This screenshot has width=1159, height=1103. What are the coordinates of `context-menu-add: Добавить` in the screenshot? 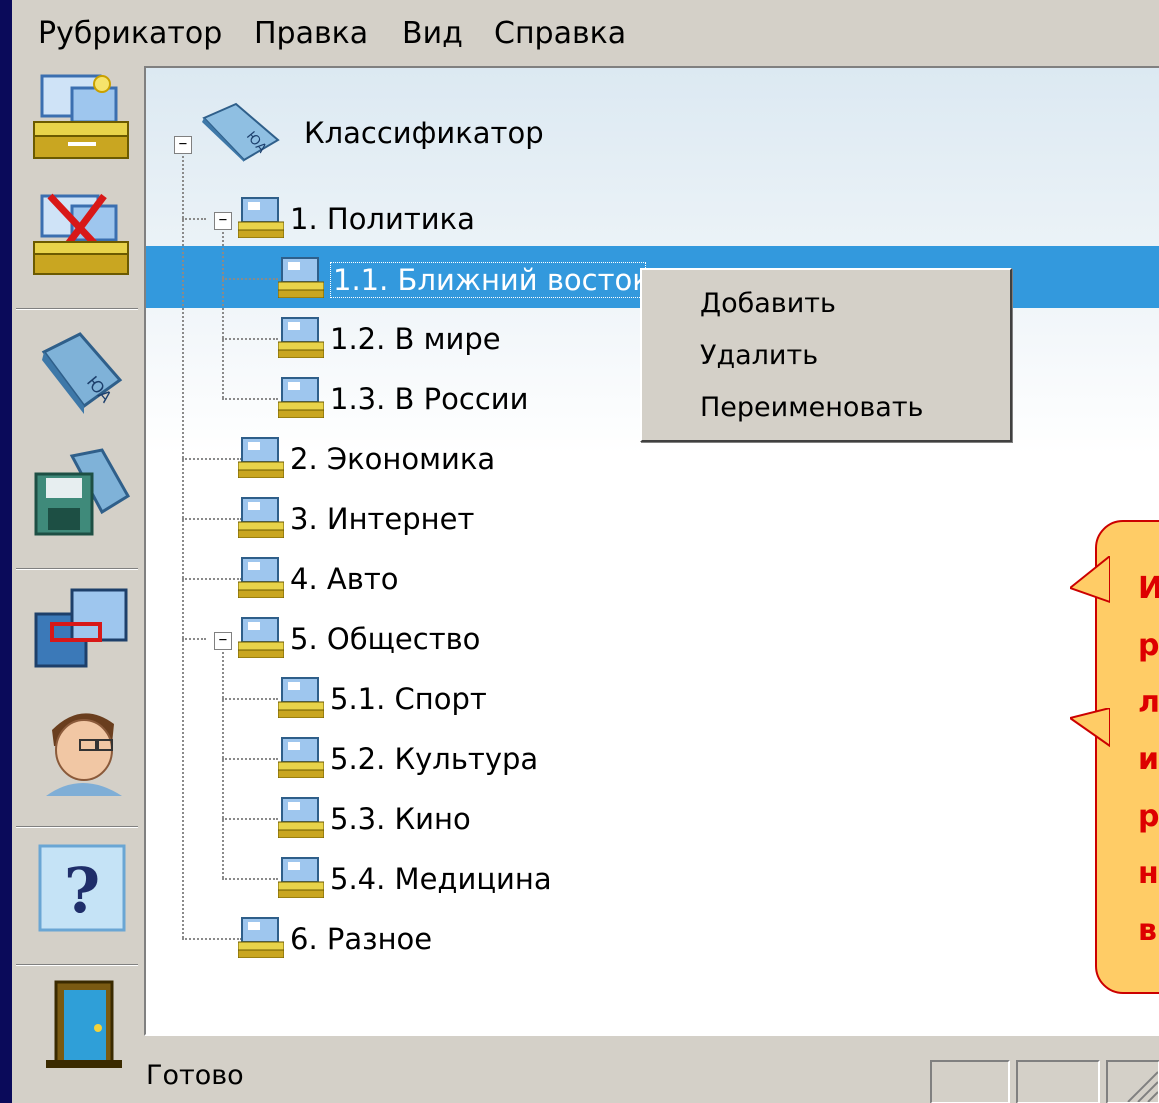 It's located at (768, 303).